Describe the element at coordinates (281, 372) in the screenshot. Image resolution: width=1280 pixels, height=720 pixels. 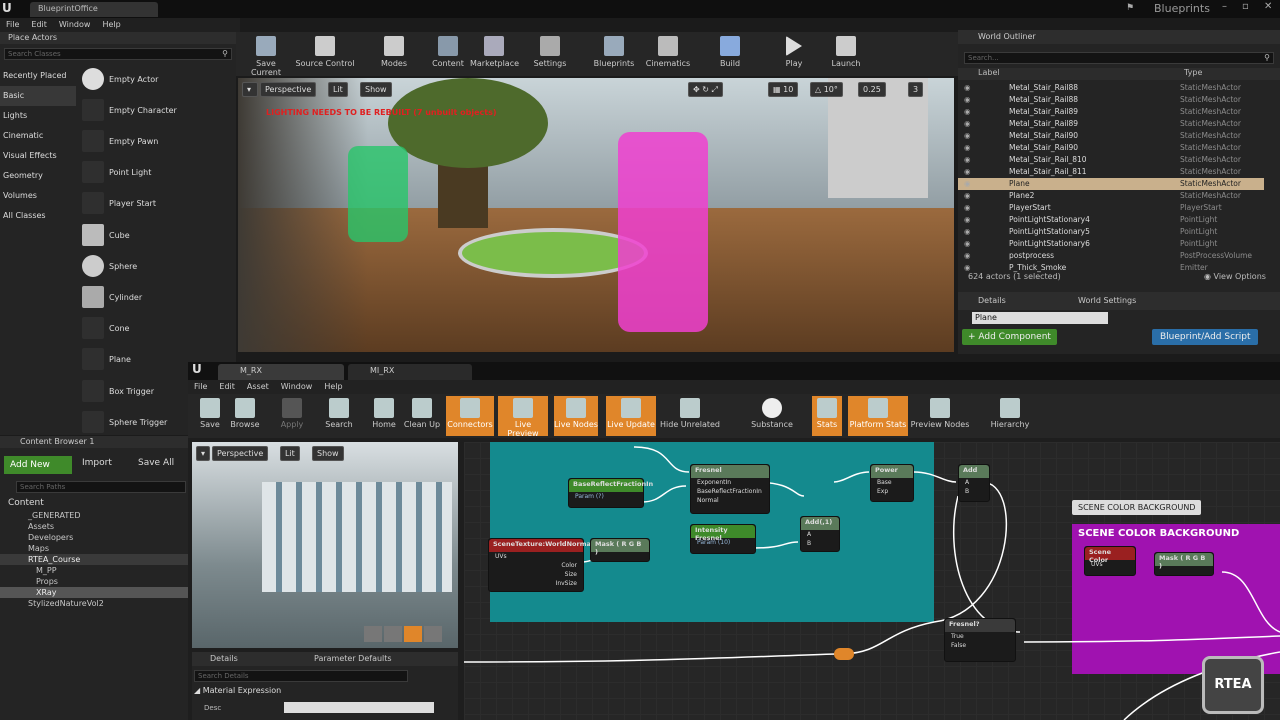
I see `material-tab-m-rx: M_RX` at that location.